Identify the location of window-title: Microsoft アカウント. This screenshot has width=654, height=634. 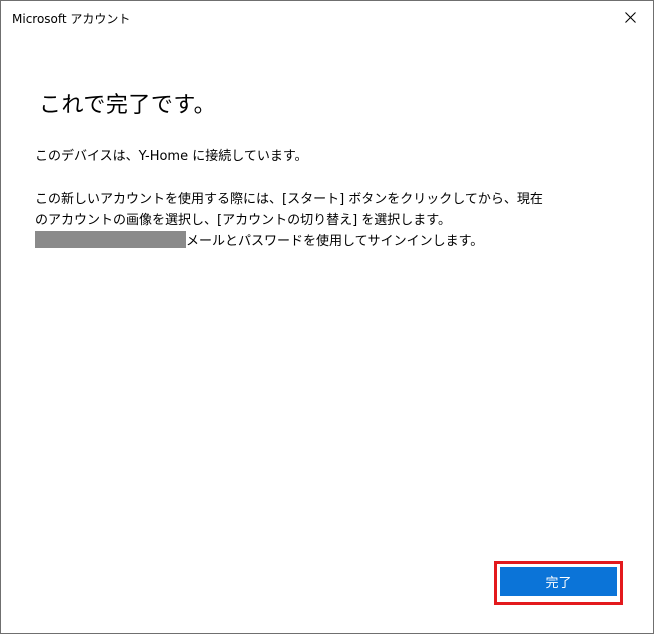
(71, 19).